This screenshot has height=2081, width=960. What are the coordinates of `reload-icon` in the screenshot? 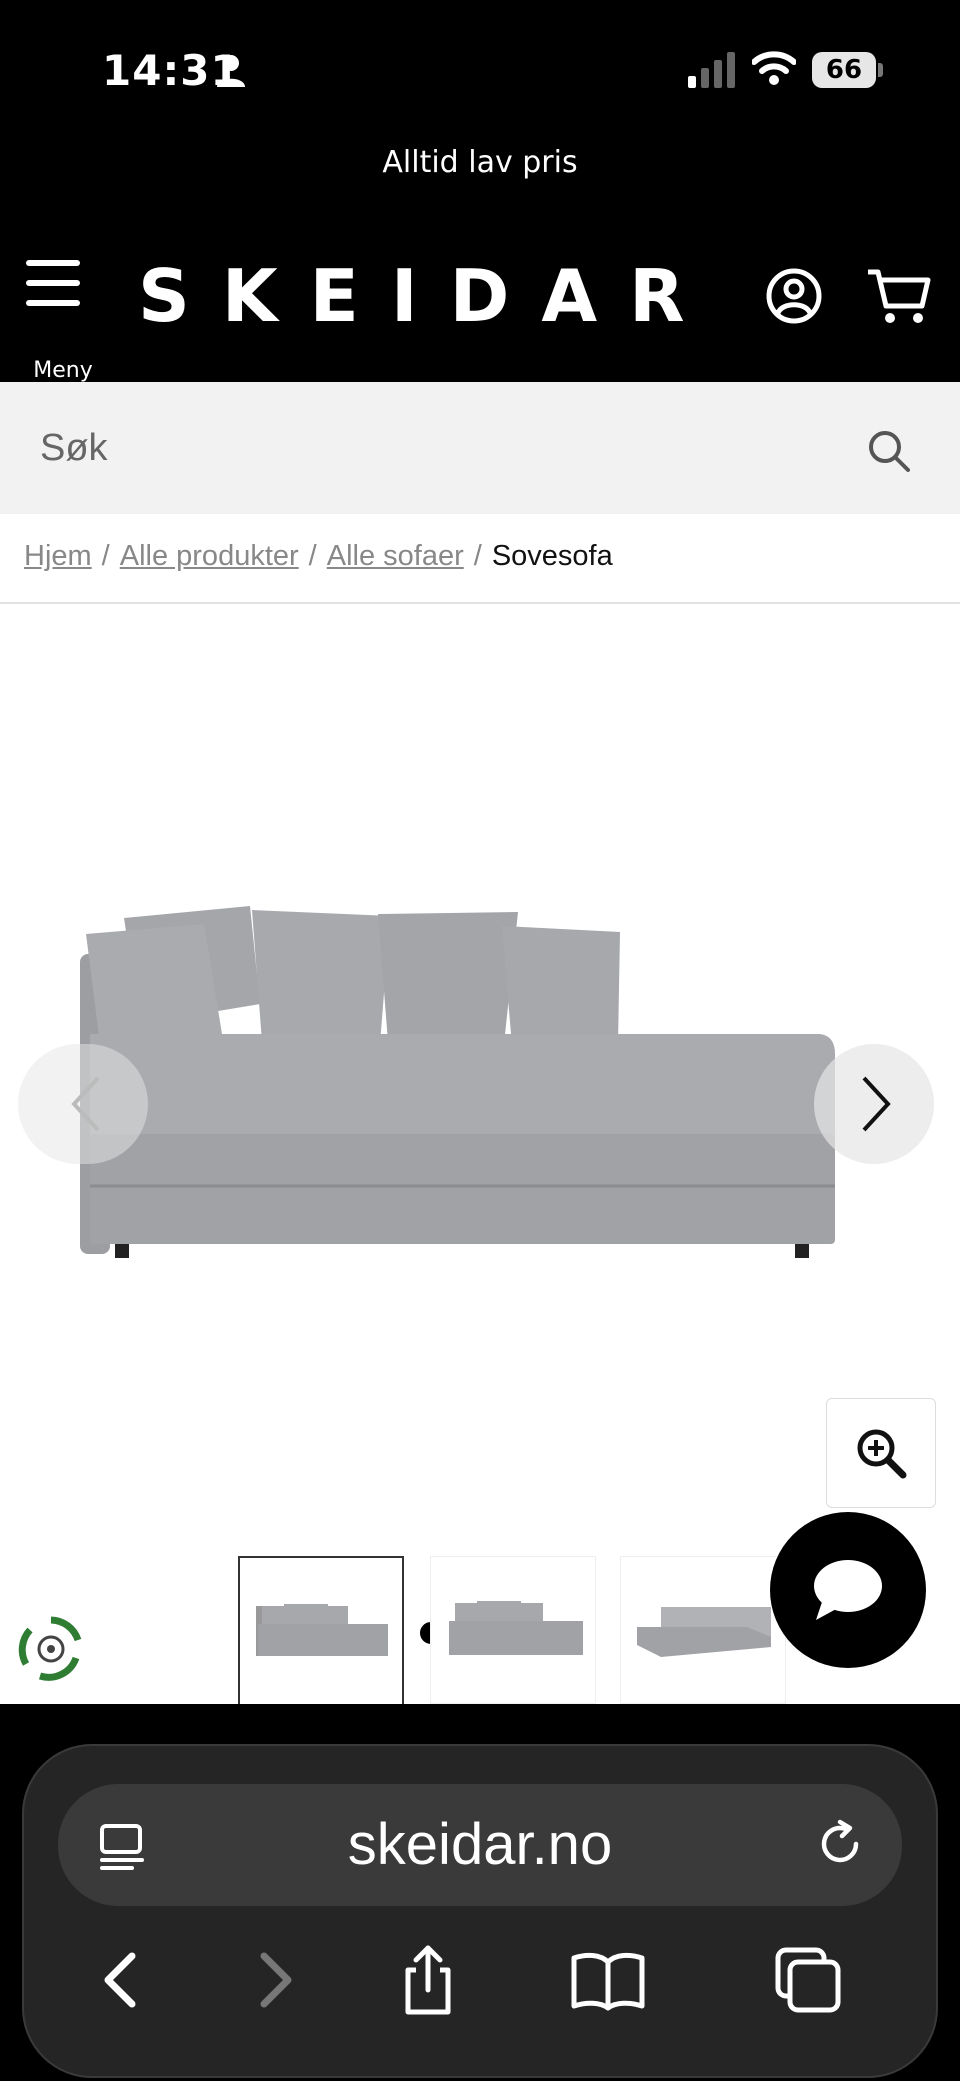 It's located at (840, 1844).